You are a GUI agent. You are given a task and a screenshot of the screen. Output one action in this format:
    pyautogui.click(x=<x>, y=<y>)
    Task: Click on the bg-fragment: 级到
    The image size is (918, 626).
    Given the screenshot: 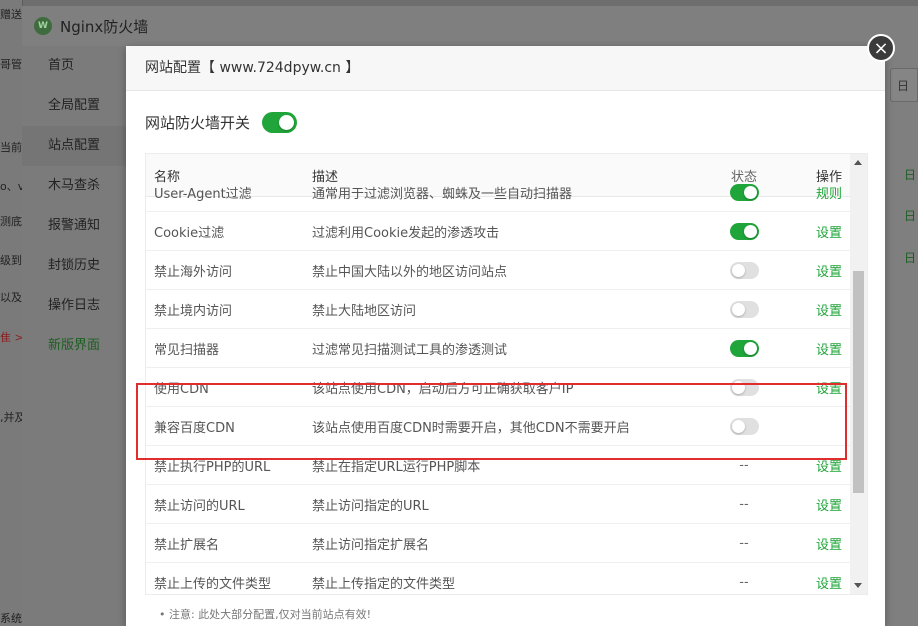 What is the action you would take?
    pyautogui.click(x=11, y=260)
    